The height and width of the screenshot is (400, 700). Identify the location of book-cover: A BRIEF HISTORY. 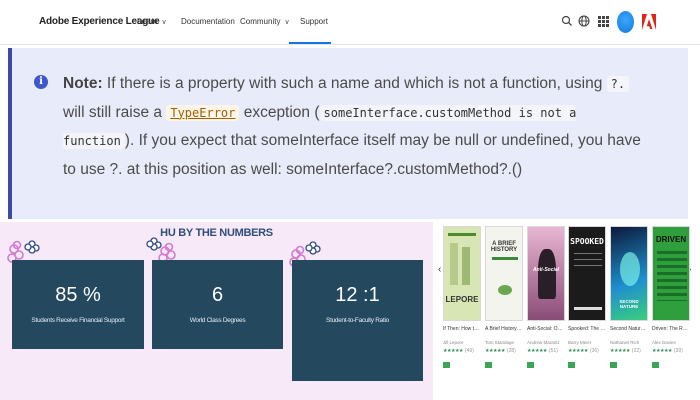
(504, 273).